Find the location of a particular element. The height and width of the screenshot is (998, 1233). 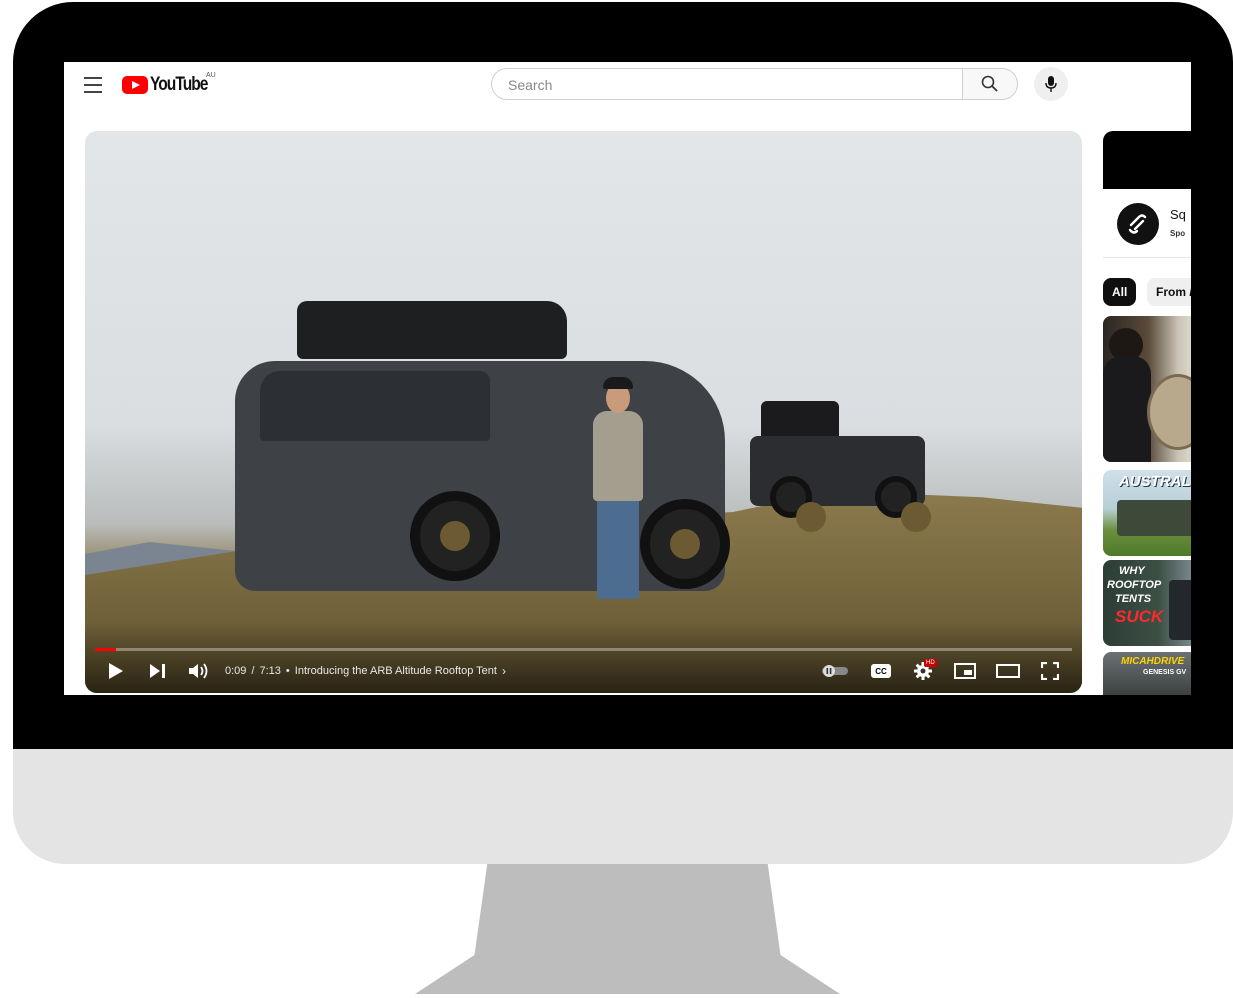

theater-icon is located at coordinates (1008, 671).